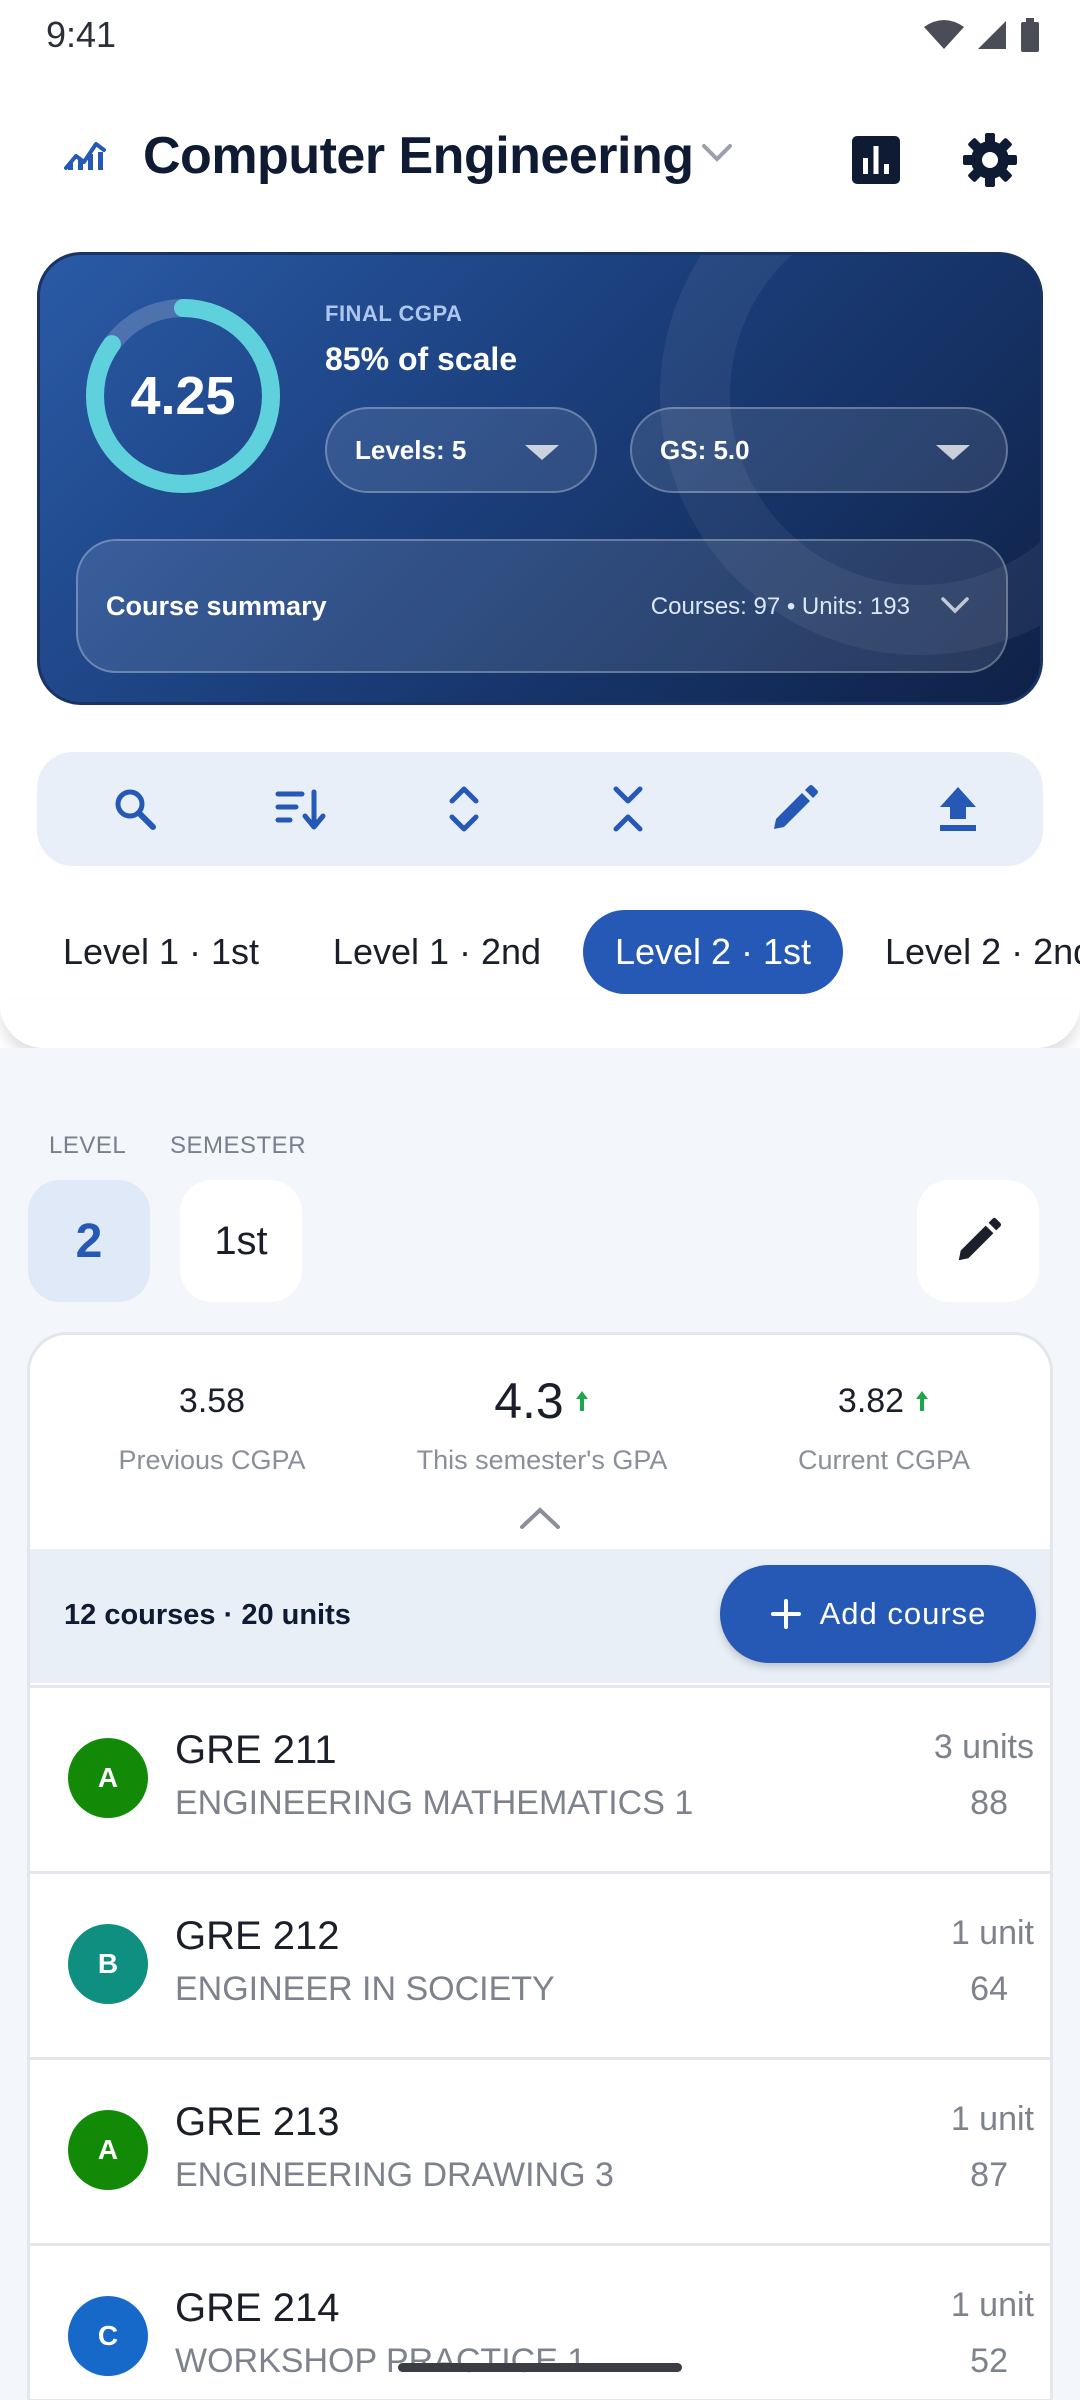  Describe the element at coordinates (381, 2361) in the screenshot. I see `course-name: WORKSHOP PRACTICE 1` at that location.